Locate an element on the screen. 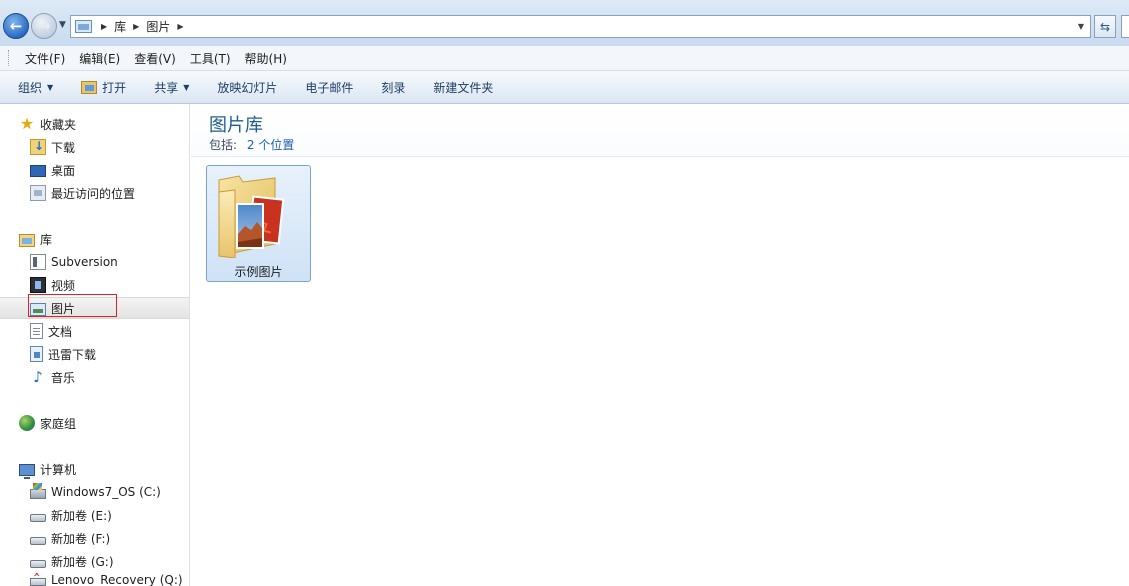 This screenshot has height=586, width=1129. nav-drive-g: 新加卷 (G:) is located at coordinates (94, 561).